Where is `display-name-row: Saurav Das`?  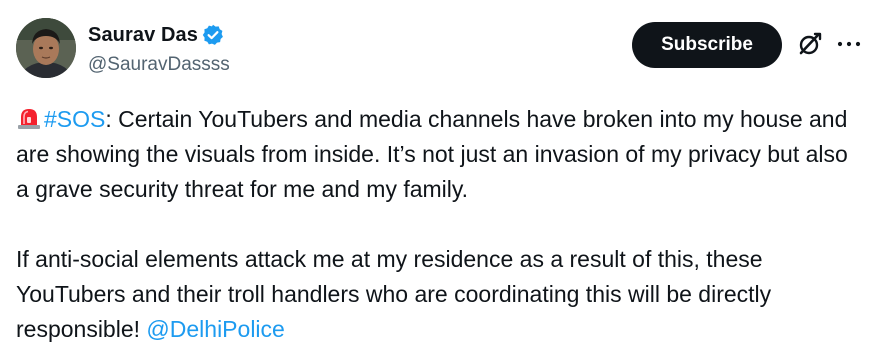
display-name-row: Saurav Das is located at coordinates (159, 35).